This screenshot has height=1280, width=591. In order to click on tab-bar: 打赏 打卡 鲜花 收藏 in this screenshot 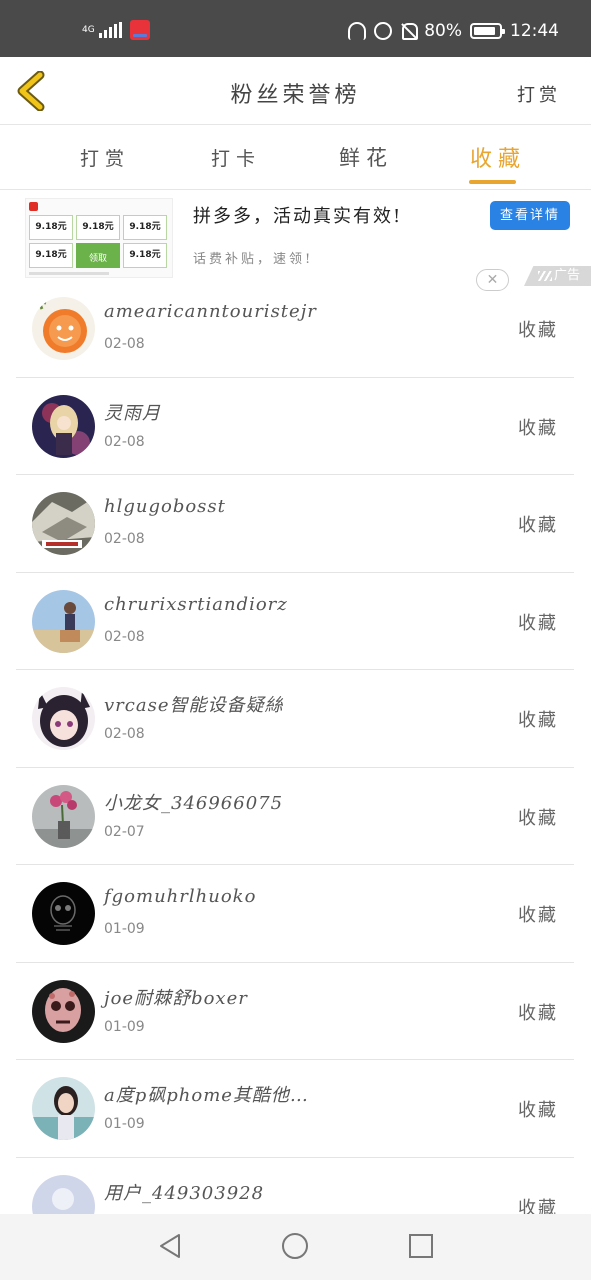, I will do `click(295, 158)`.